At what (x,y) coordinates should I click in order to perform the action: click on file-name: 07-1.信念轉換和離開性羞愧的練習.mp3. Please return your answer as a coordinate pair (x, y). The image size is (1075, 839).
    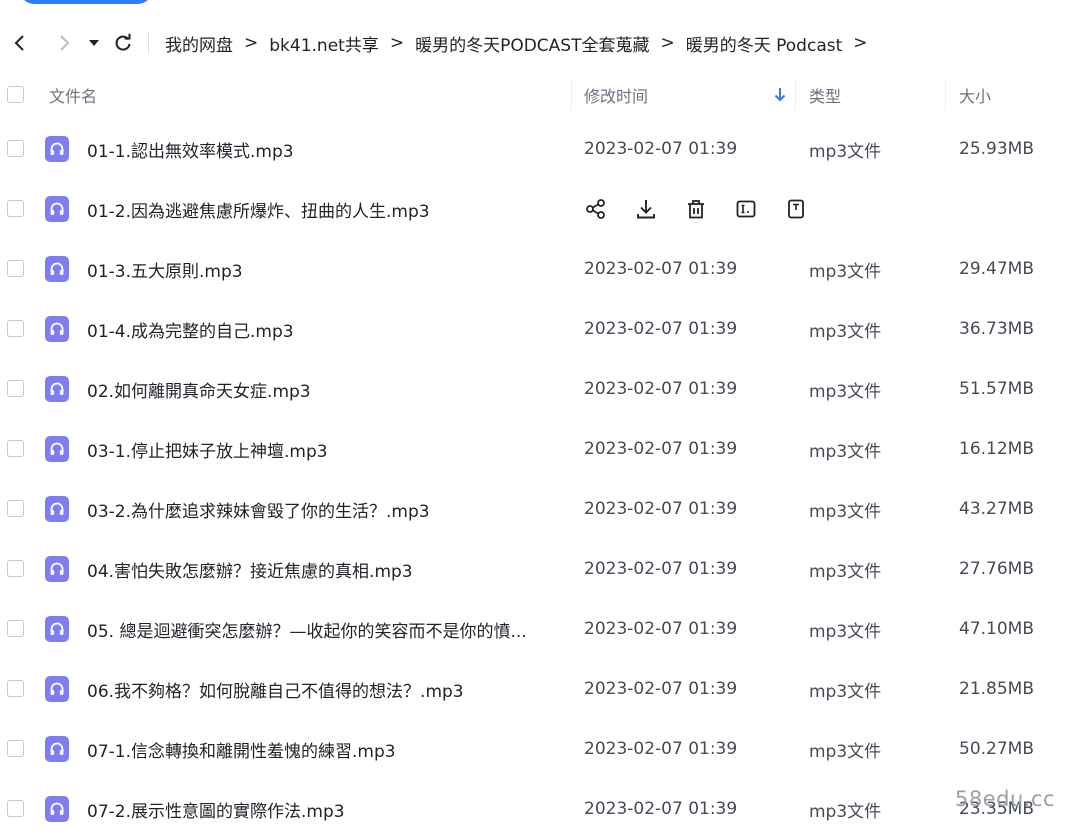
    Looking at the image, I should click on (322, 749).